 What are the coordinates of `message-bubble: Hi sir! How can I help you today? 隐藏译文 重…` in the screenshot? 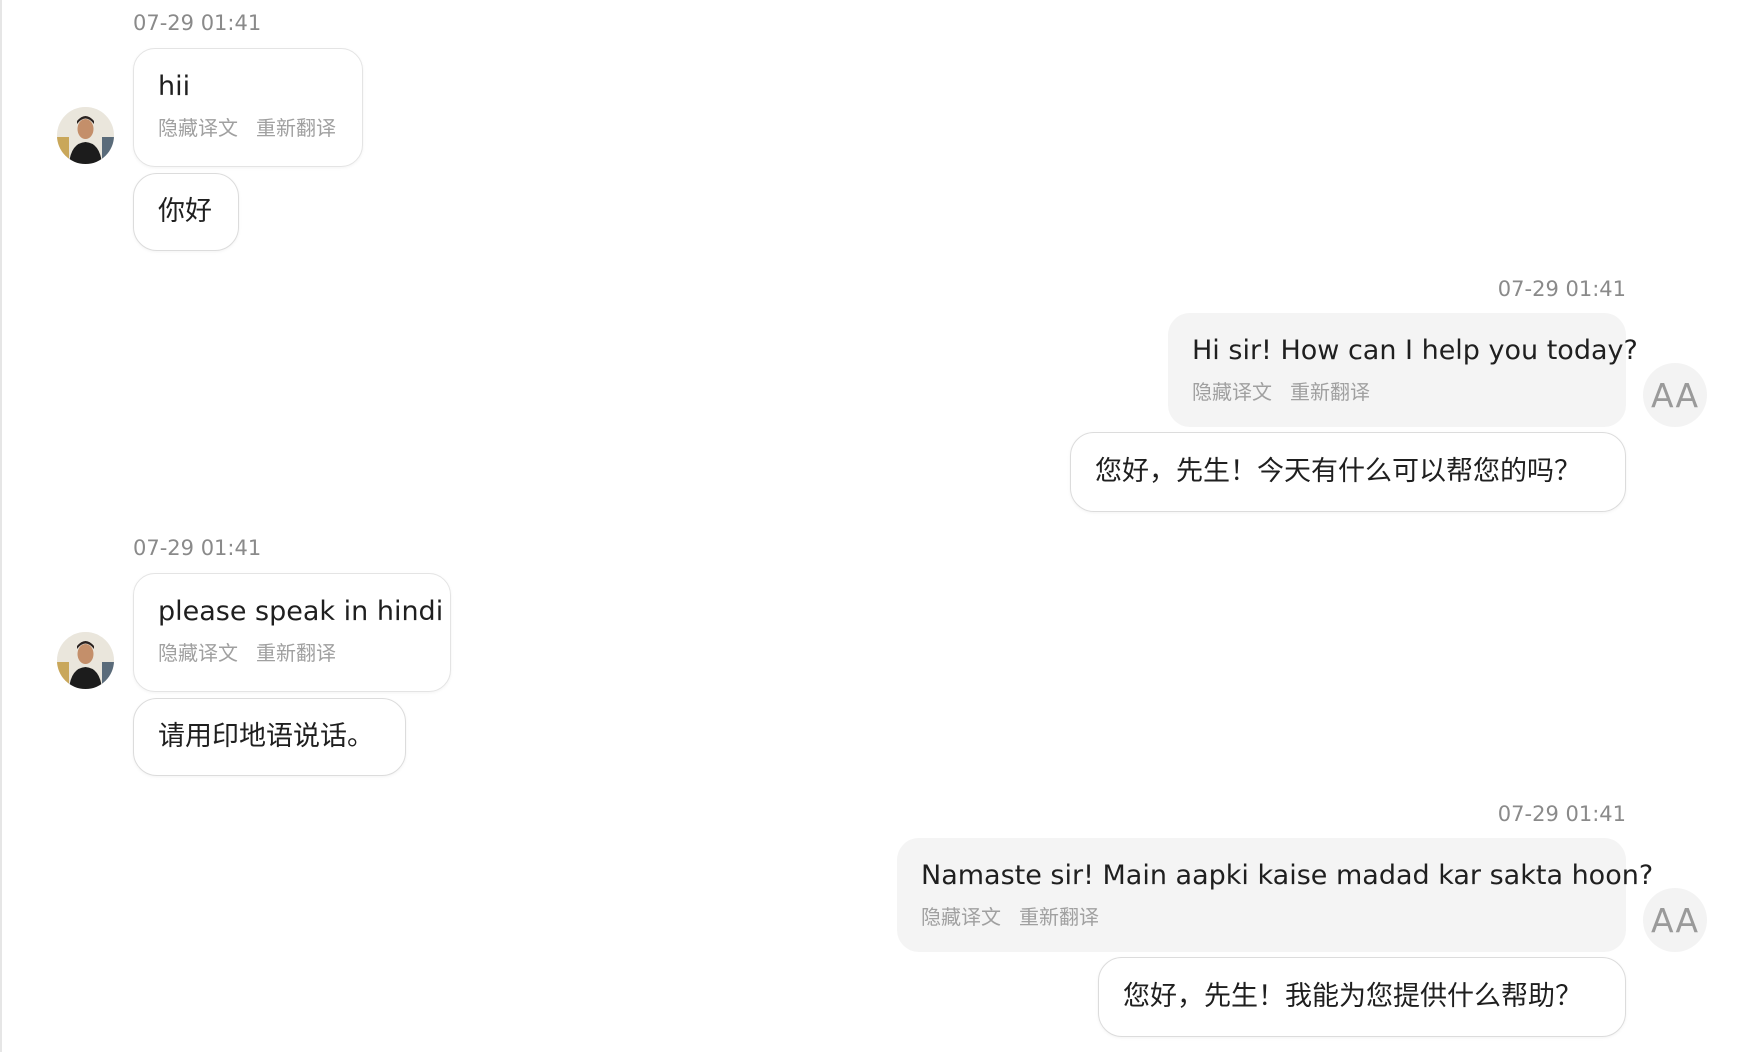 It's located at (1403, 370).